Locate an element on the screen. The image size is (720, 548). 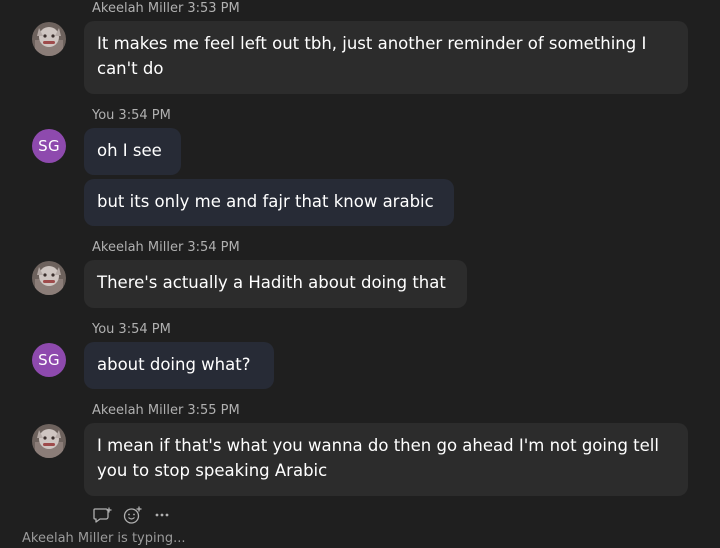
message-meta: Akeelah Miller 3:53 PM is located at coordinates (166, 8).